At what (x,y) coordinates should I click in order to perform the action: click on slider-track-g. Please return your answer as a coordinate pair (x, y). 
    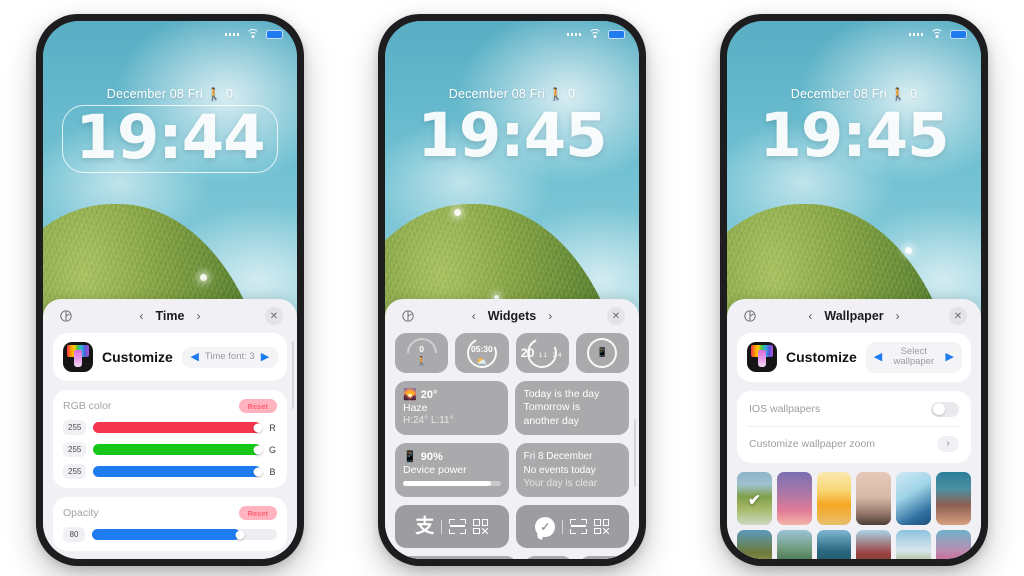
    Looking at the image, I should click on (178, 449).